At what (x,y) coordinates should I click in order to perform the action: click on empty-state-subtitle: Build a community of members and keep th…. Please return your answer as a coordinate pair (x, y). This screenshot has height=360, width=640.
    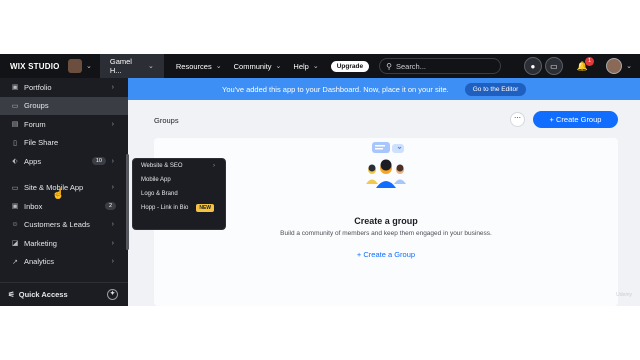
    Looking at the image, I should click on (386, 233).